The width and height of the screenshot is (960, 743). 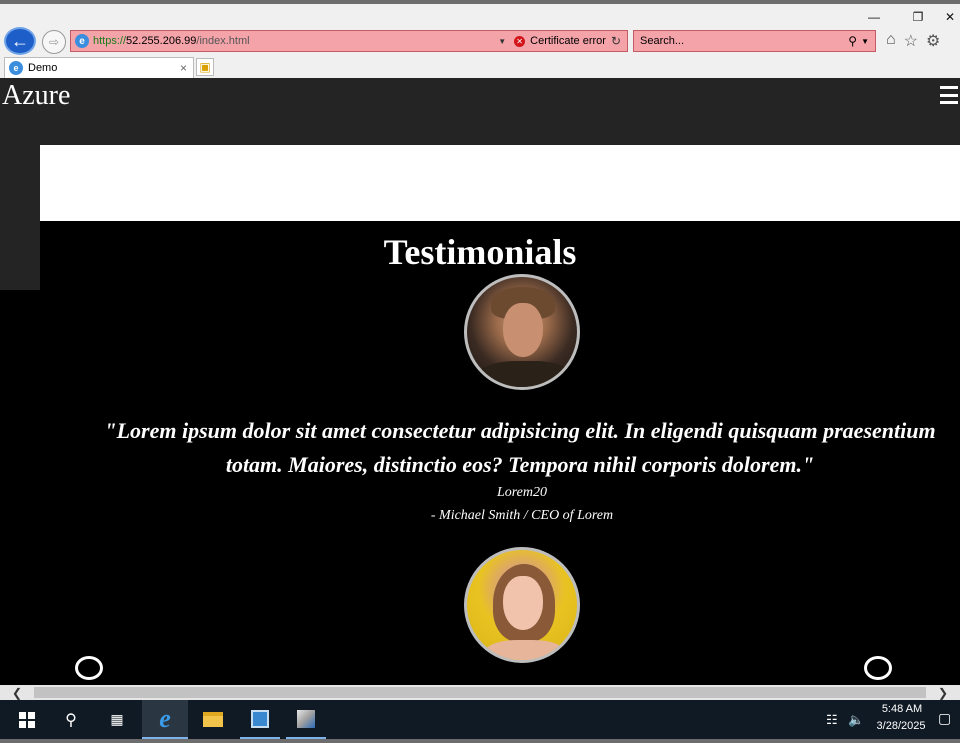 I want to click on section-title: Testimonials, so click(x=480, y=252).